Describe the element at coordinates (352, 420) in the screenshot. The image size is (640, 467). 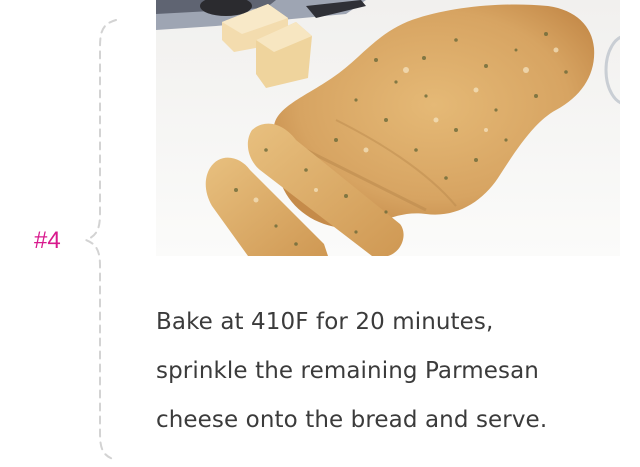
I see `step-description-line: cheese onto the bread and serve.` at that location.